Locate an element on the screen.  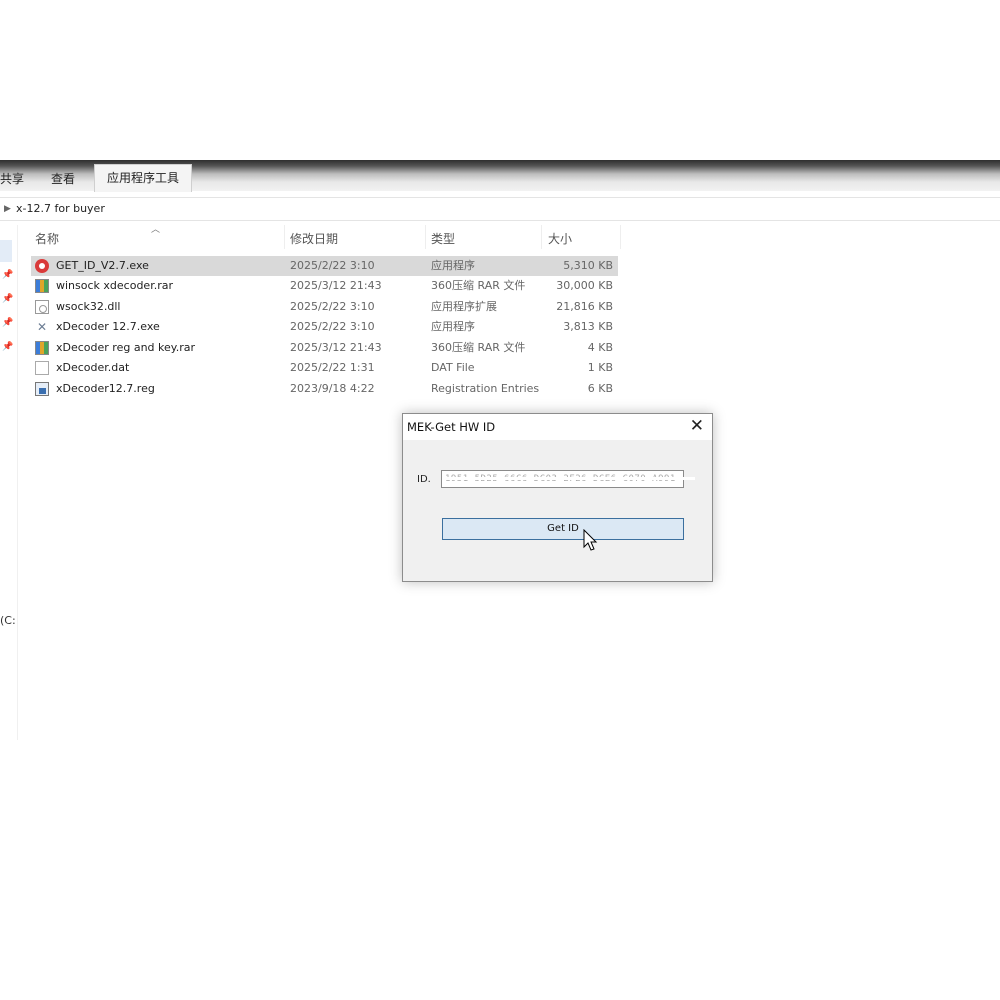
dialog-title: MEK-Get HW ID is located at coordinates (451, 427).